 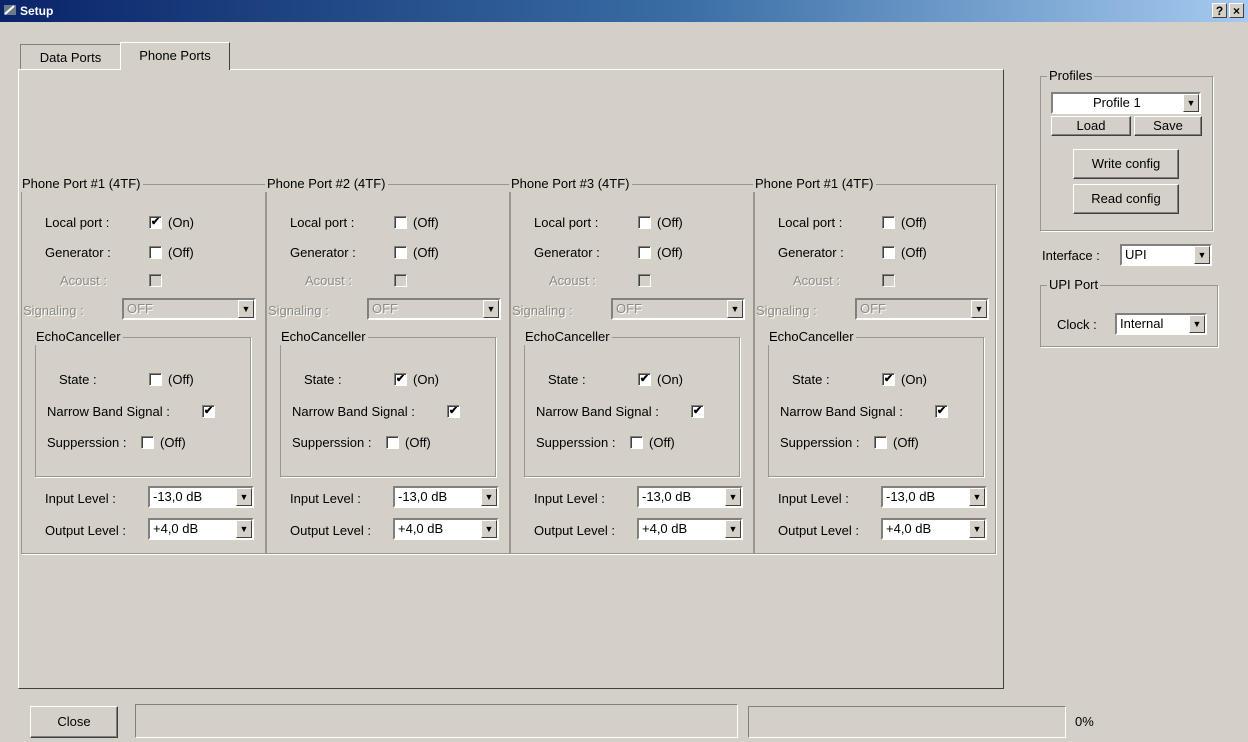 I want to click on generator-state: (Off), so click(x=914, y=252).